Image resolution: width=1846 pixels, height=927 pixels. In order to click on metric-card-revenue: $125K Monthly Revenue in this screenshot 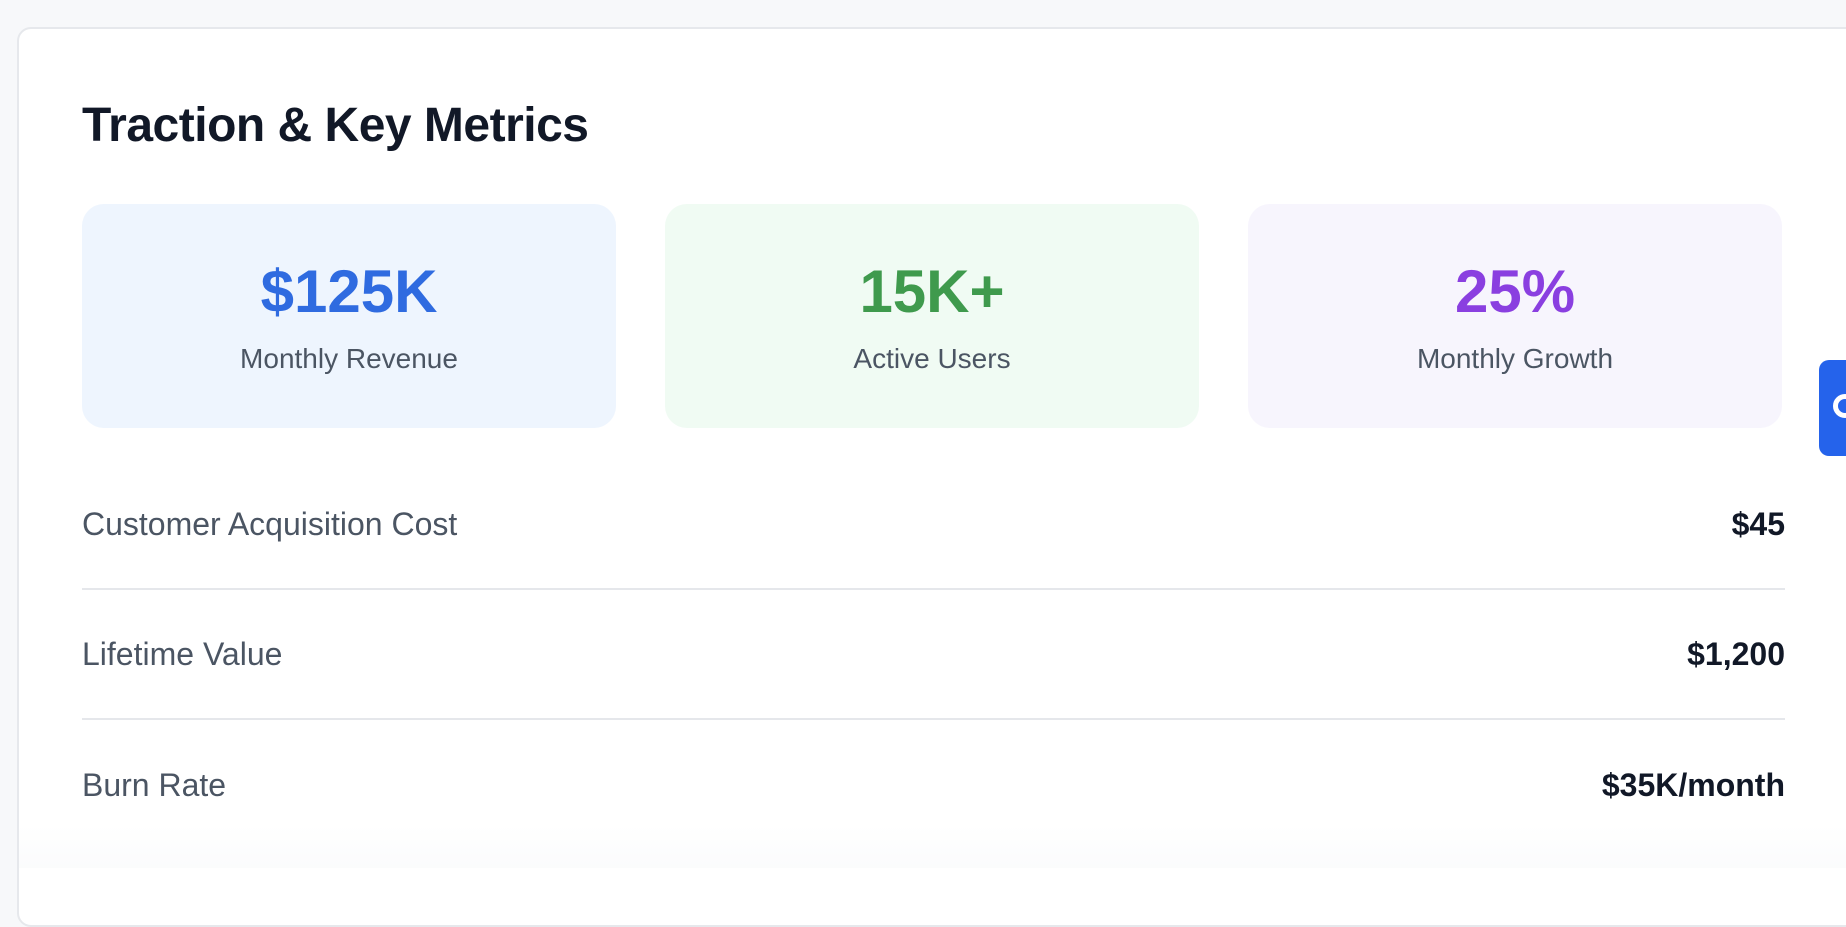, I will do `click(349, 316)`.